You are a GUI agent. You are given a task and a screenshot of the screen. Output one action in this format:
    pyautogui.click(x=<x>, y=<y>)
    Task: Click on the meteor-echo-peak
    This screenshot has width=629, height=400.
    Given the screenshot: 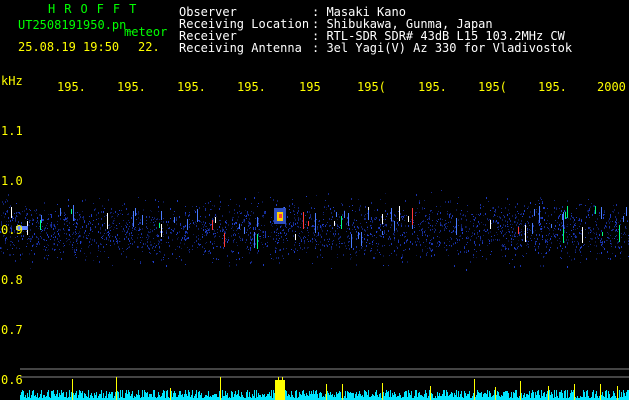 What is the action you would take?
    pyautogui.click(x=280, y=216)
    